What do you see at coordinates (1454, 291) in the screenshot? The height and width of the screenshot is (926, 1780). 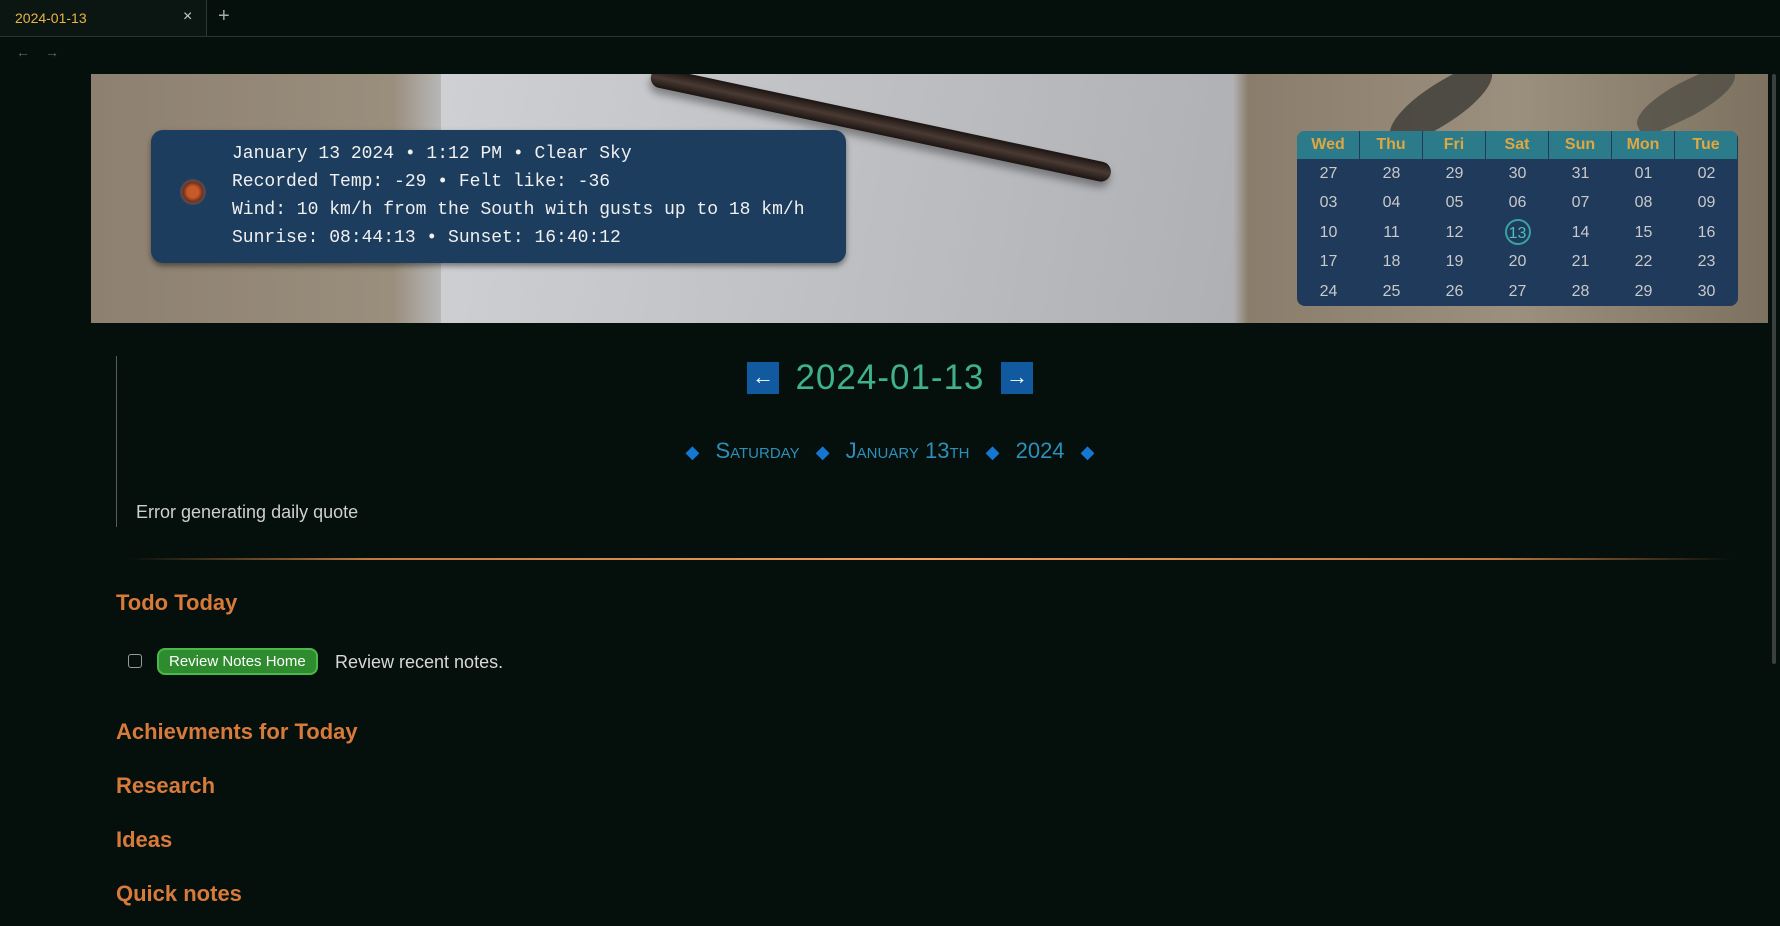 I see `calendar-day: 26` at bounding box center [1454, 291].